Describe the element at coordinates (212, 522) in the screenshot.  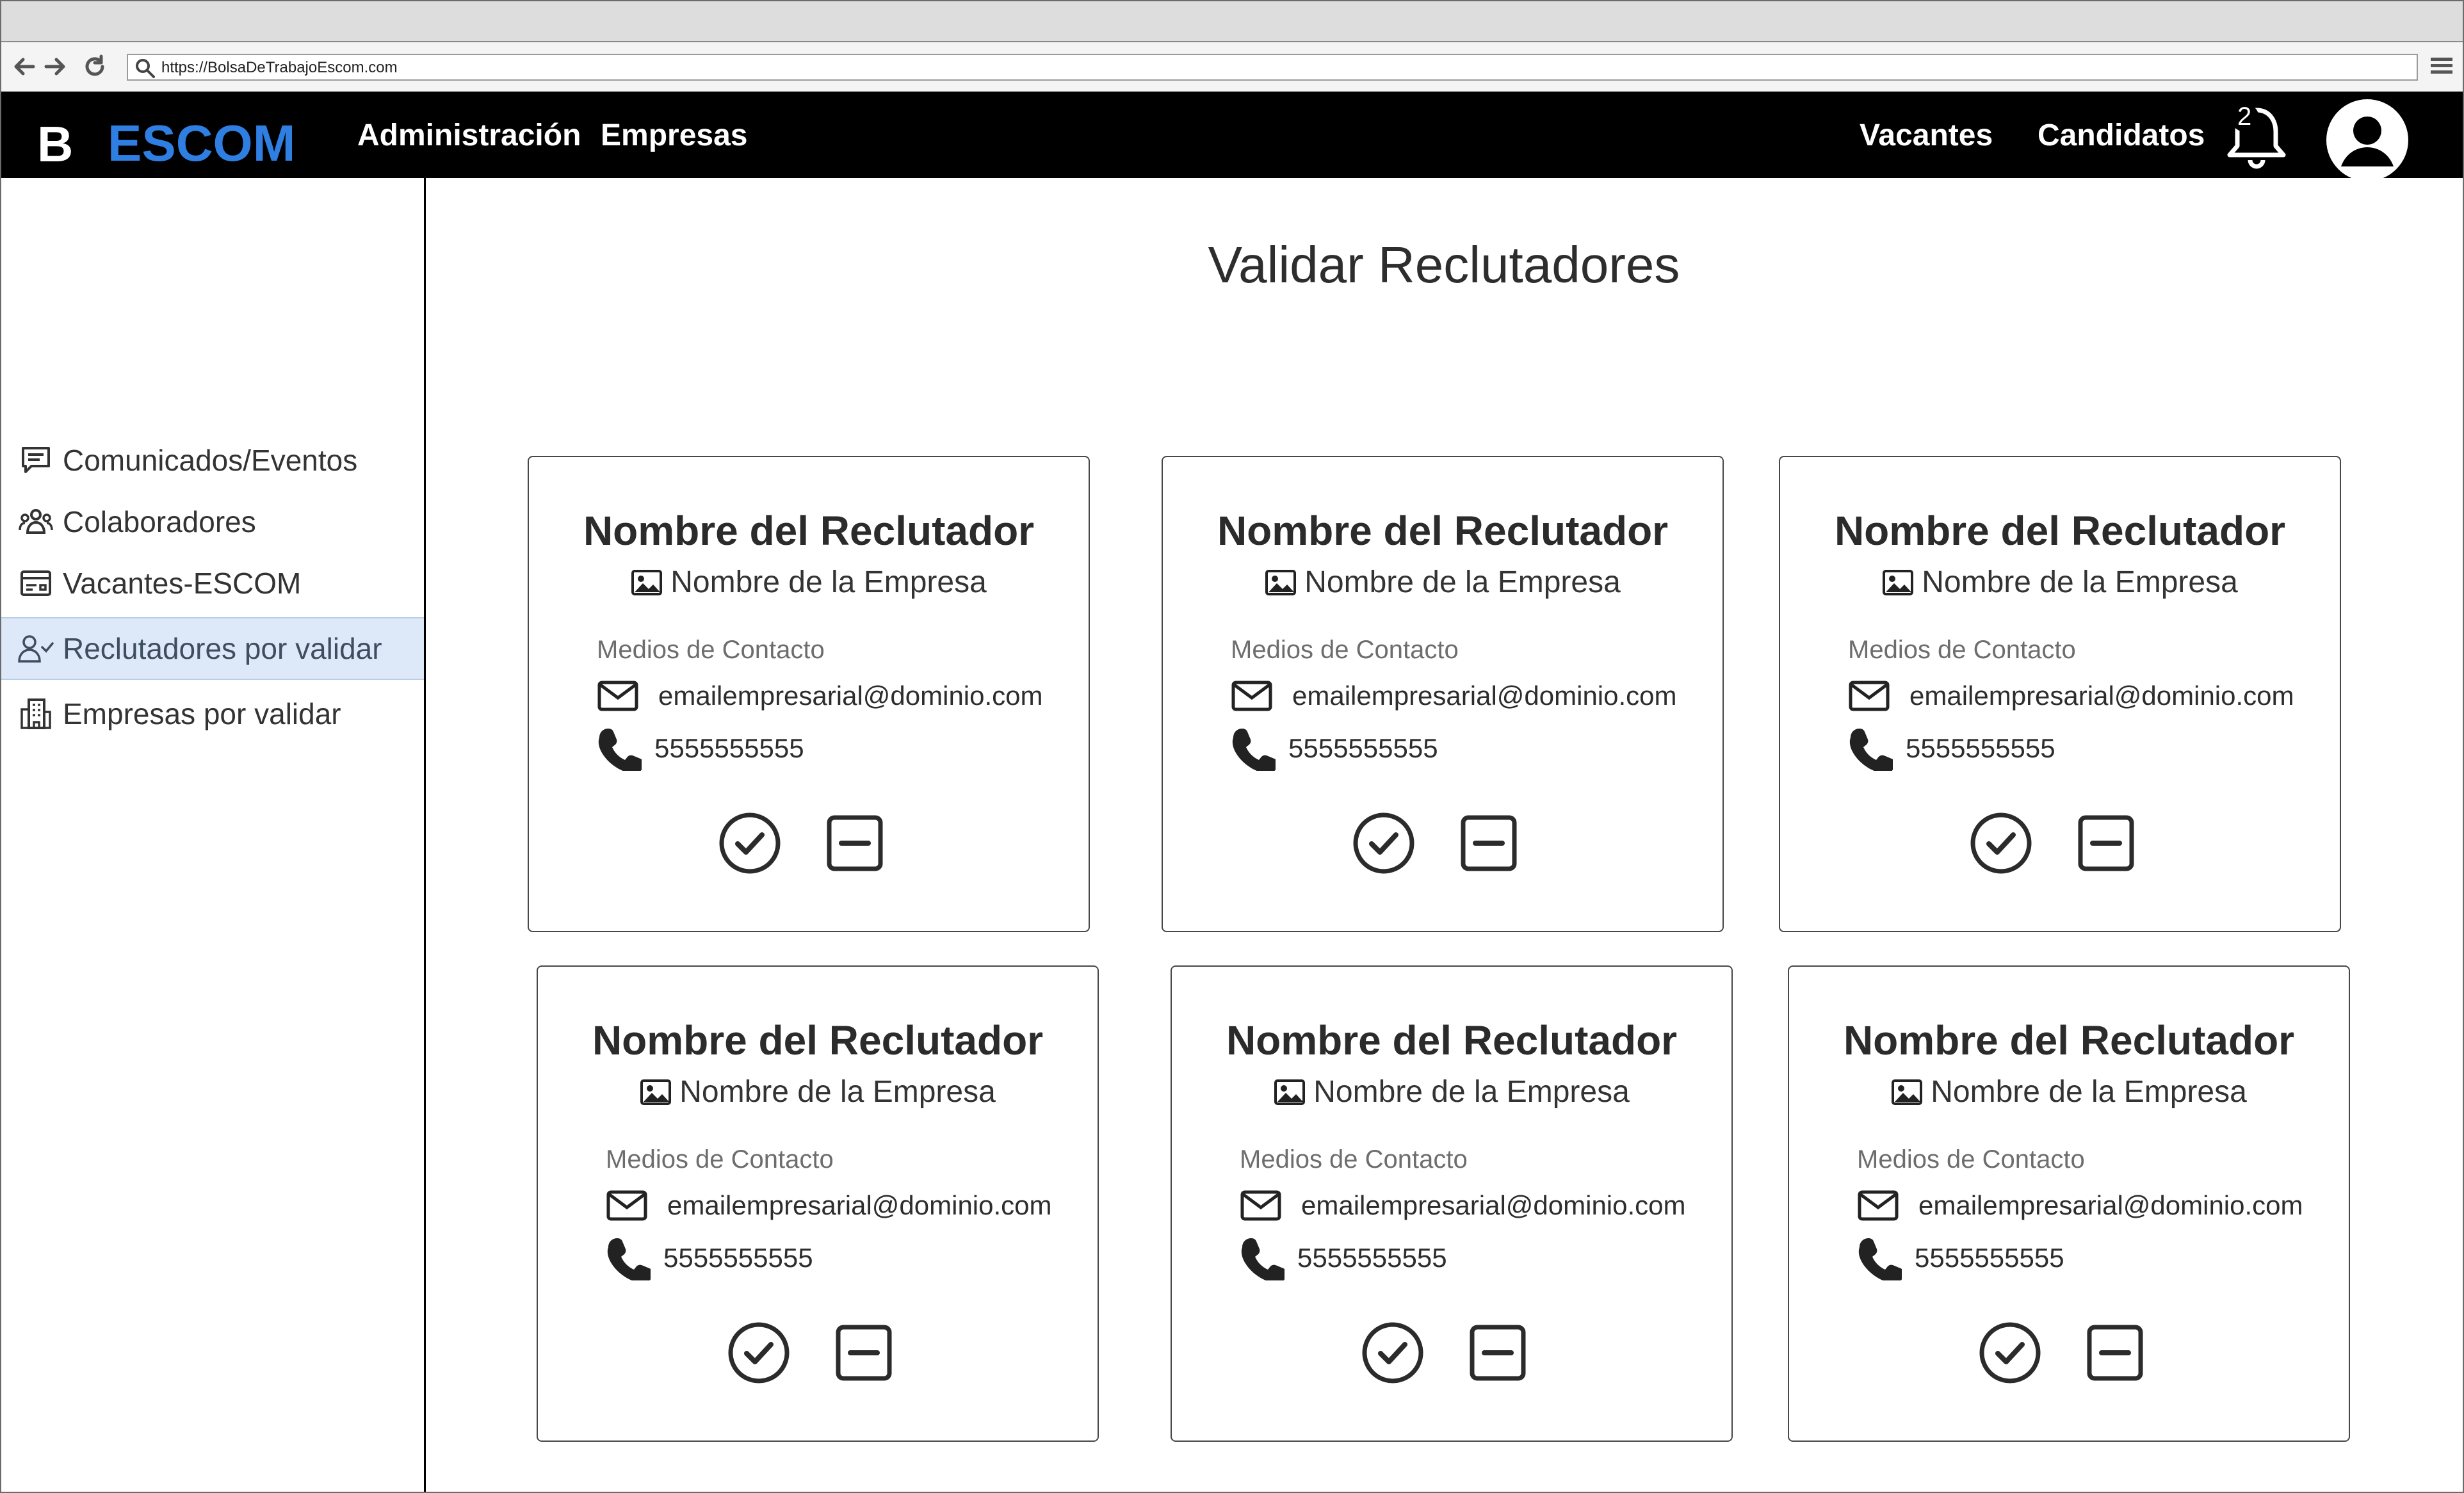
I see `sidebar-item-colaboradores: Colaboradores` at that location.